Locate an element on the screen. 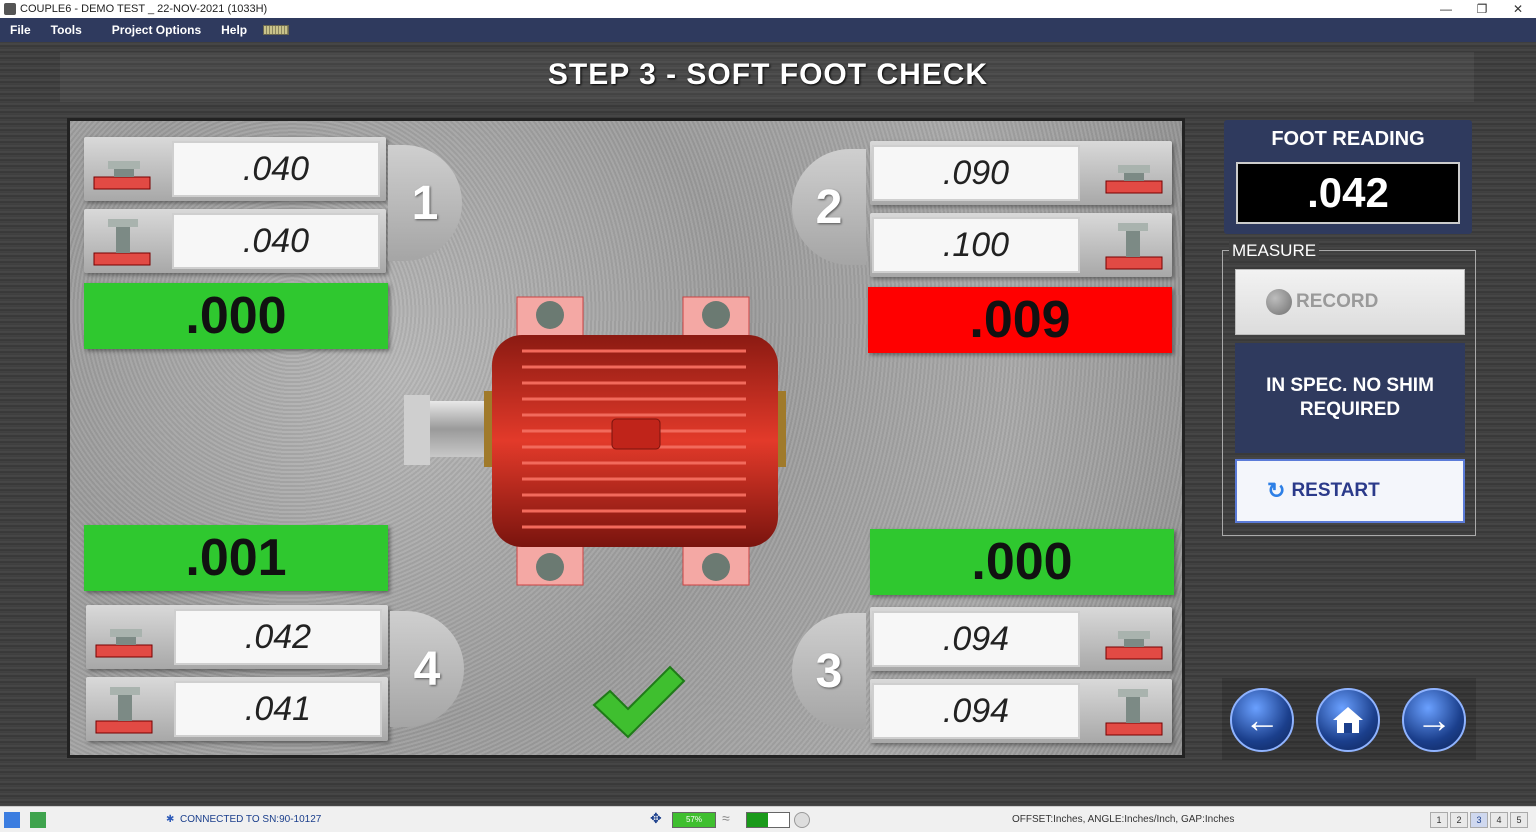  page-3: 3 is located at coordinates (1479, 820).